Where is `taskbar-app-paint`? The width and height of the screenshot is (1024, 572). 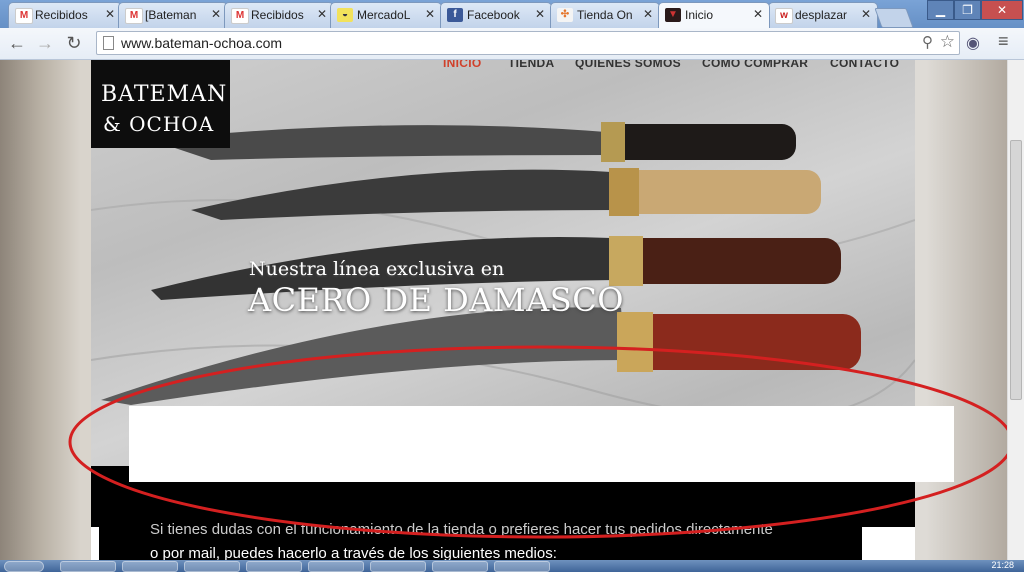
taskbar-app-paint is located at coordinates (398, 566).